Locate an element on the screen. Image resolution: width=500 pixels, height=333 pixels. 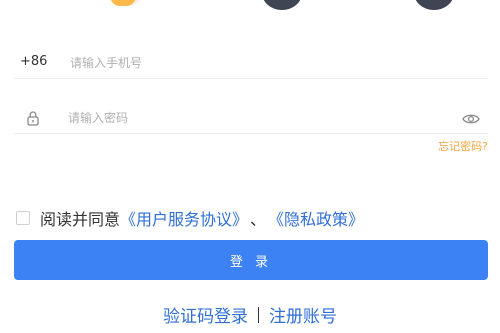
phone-input is located at coordinates (270, 63).